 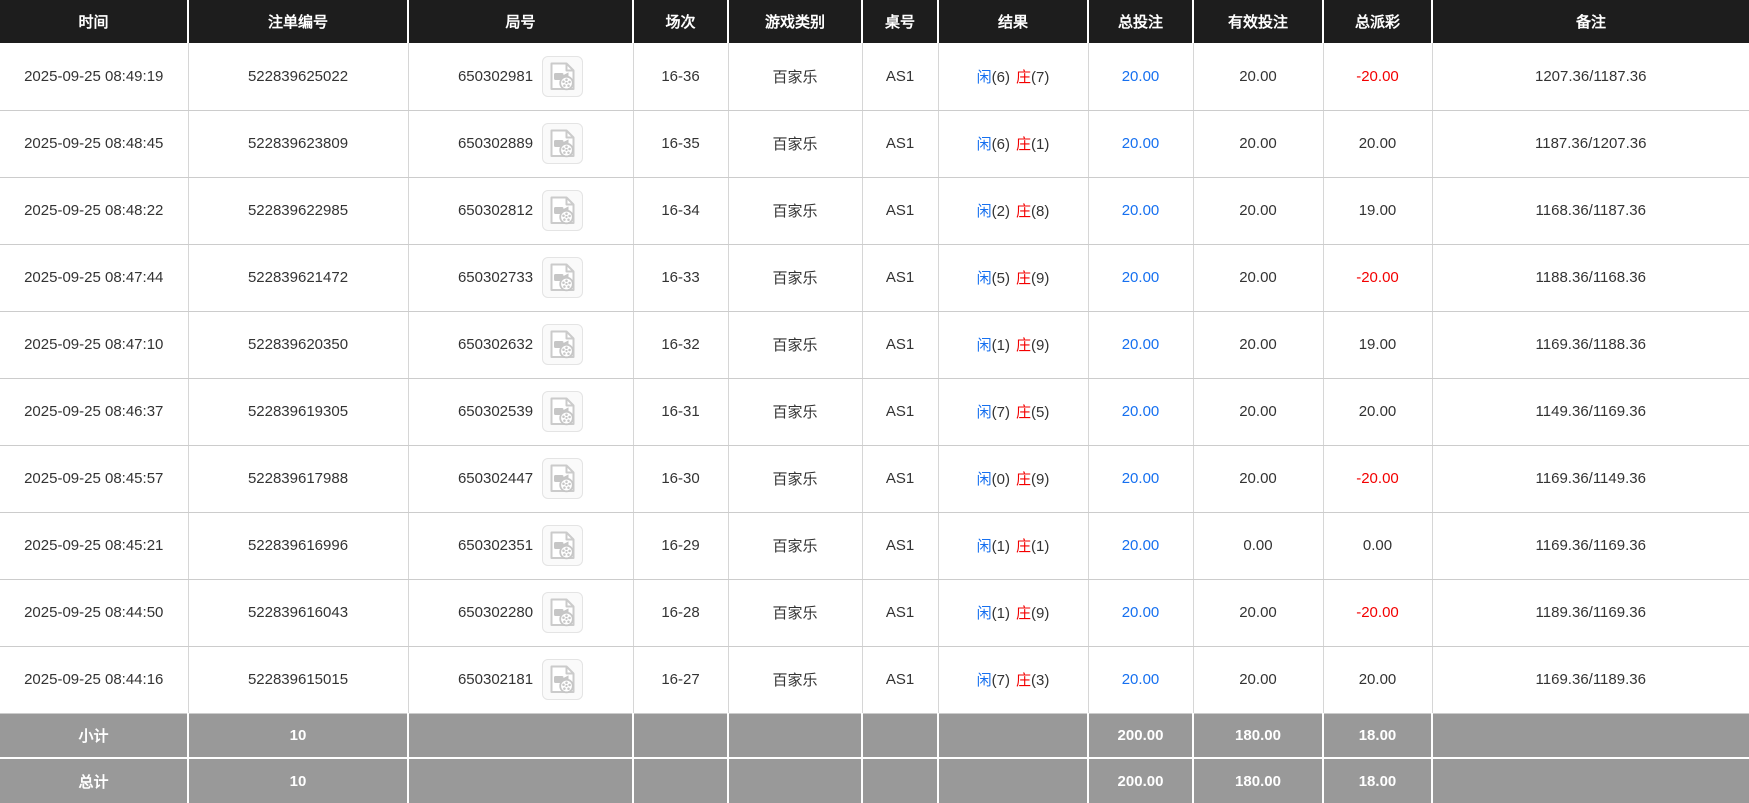 What do you see at coordinates (94, 613) in the screenshot?
I see `time-cell: 2025-09-25 08:44:50` at bounding box center [94, 613].